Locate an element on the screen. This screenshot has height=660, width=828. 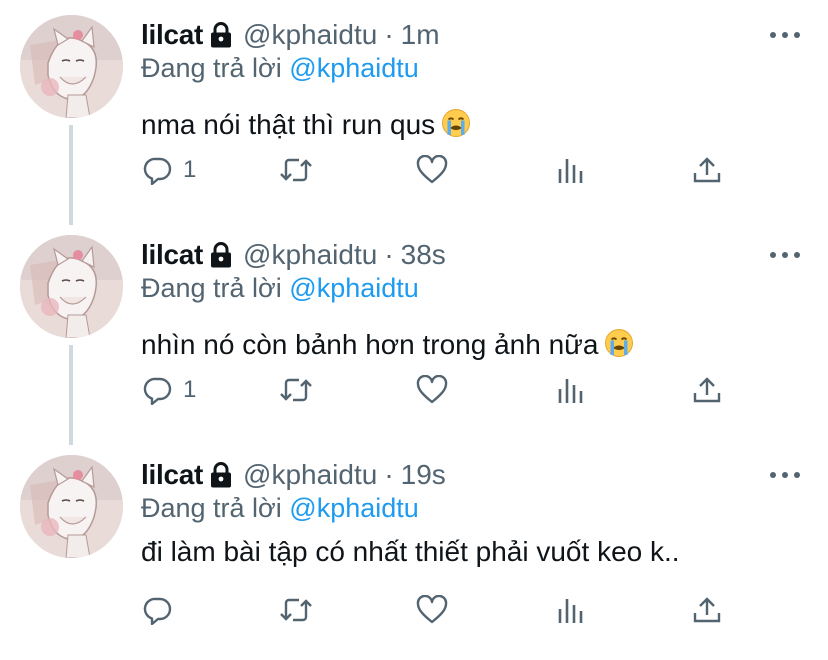
tweet-text-content: nhìn nó còn bảnh hơn trong ảnh nữa is located at coordinates (370, 344).